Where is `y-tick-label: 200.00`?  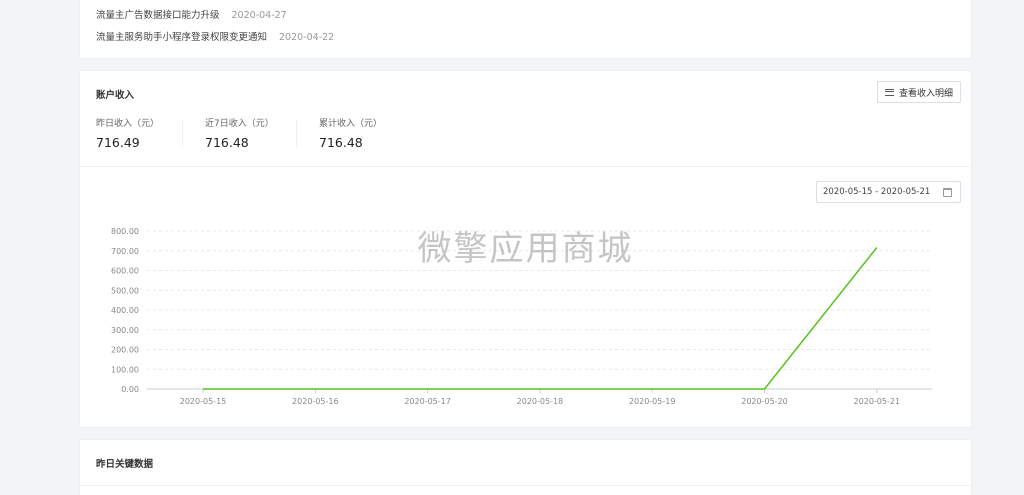
y-tick-label: 200.00 is located at coordinates (125, 350).